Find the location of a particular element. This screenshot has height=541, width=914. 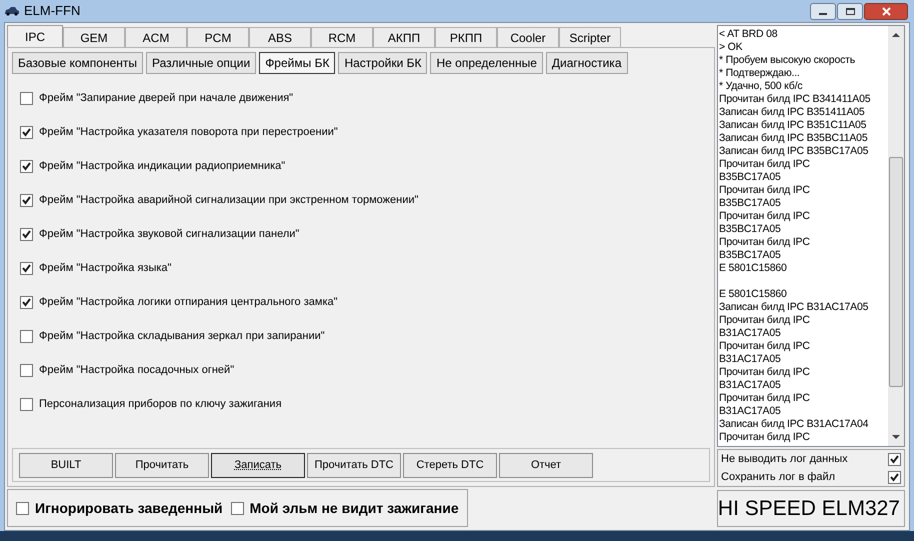

tab: Cooler is located at coordinates (528, 37).